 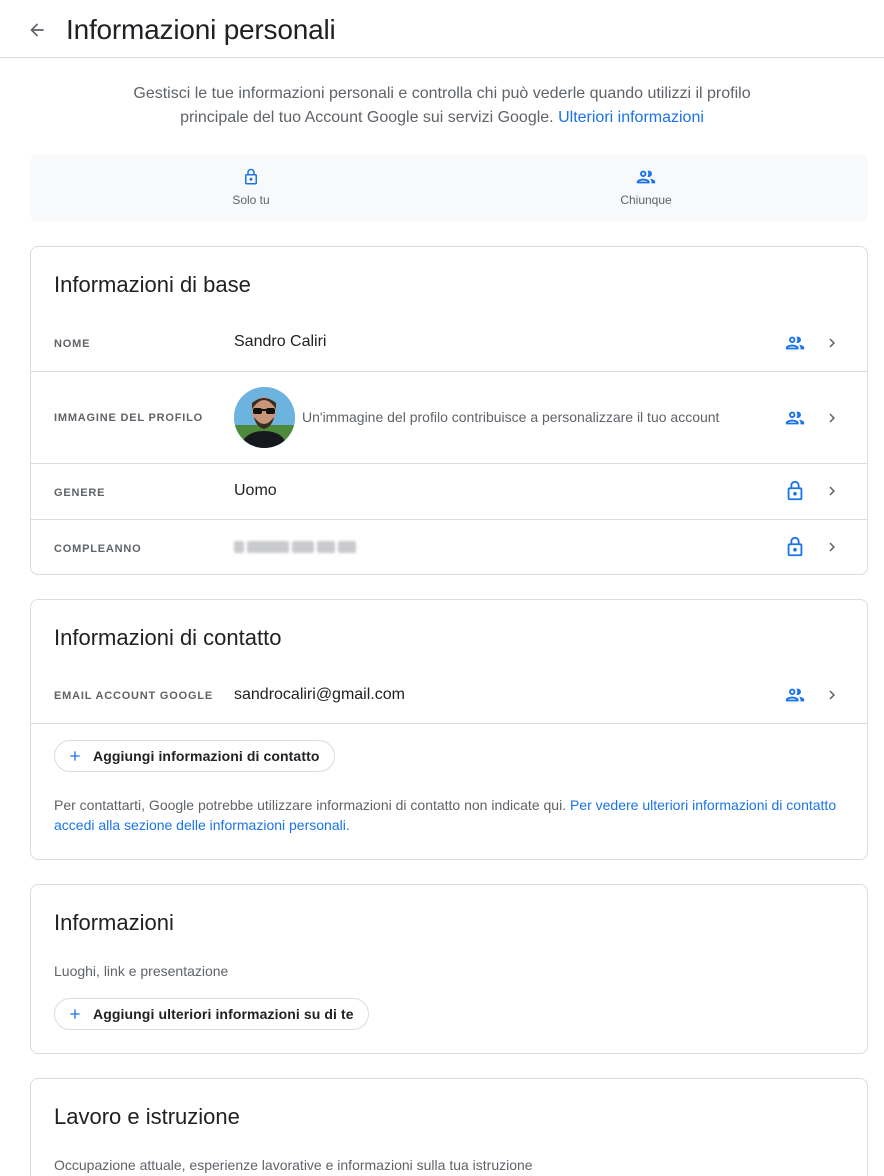 I want to click on add-about-info-button: Aggiungi ulteriori informazioni su di te, so click(x=211, y=1014).